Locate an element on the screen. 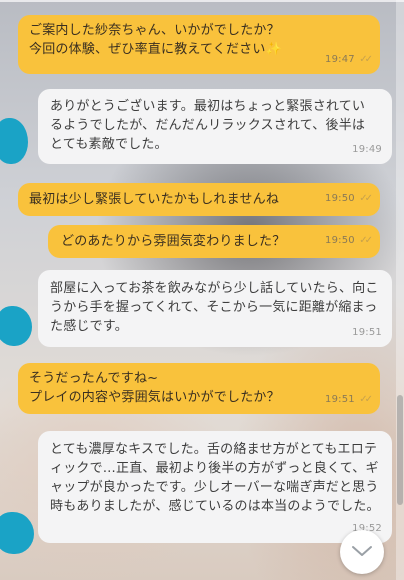 Image resolution: width=404 pixels, height=580 pixels. message-text: そうだったんですね~ プレイの内容や雰囲気はいかがでしたか？ is located at coordinates (154, 388).